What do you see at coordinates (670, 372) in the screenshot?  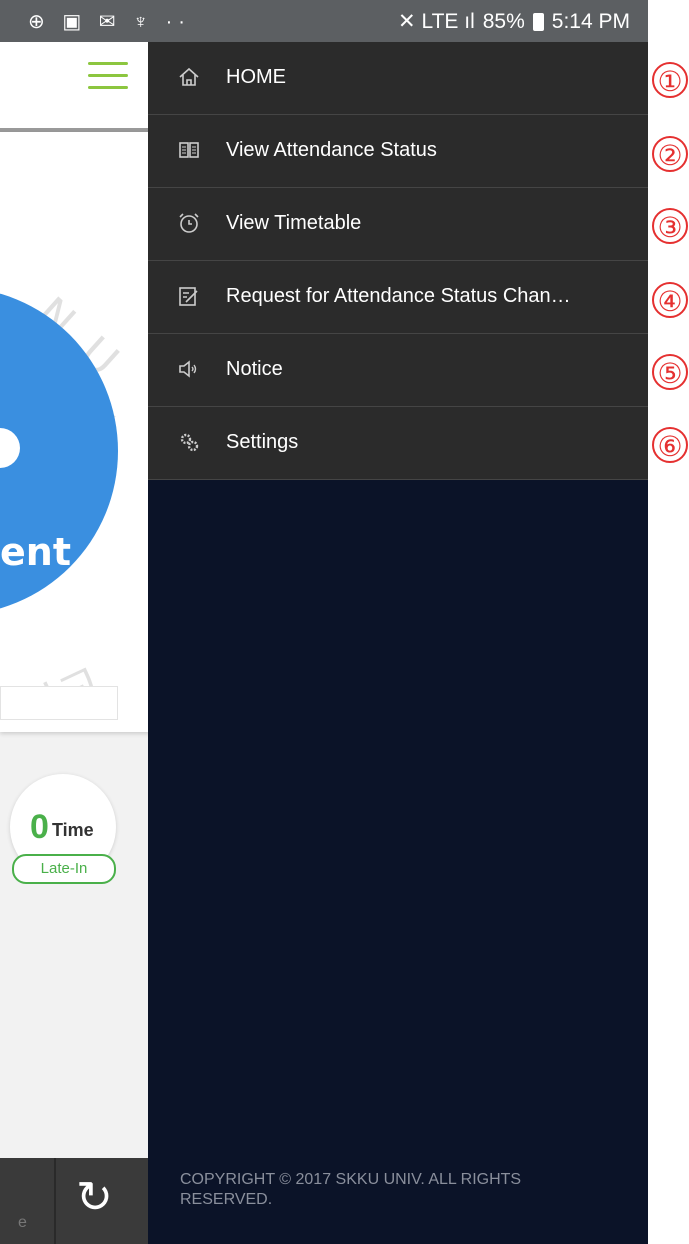 I see `callout-5: ⑤` at bounding box center [670, 372].